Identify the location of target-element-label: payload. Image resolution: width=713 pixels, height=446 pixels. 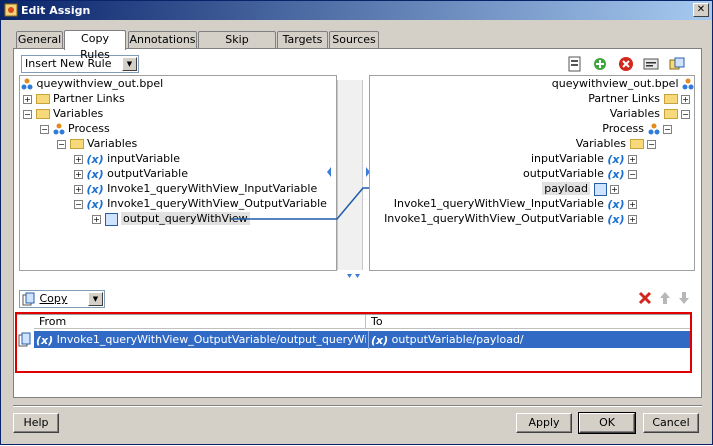
(566, 188).